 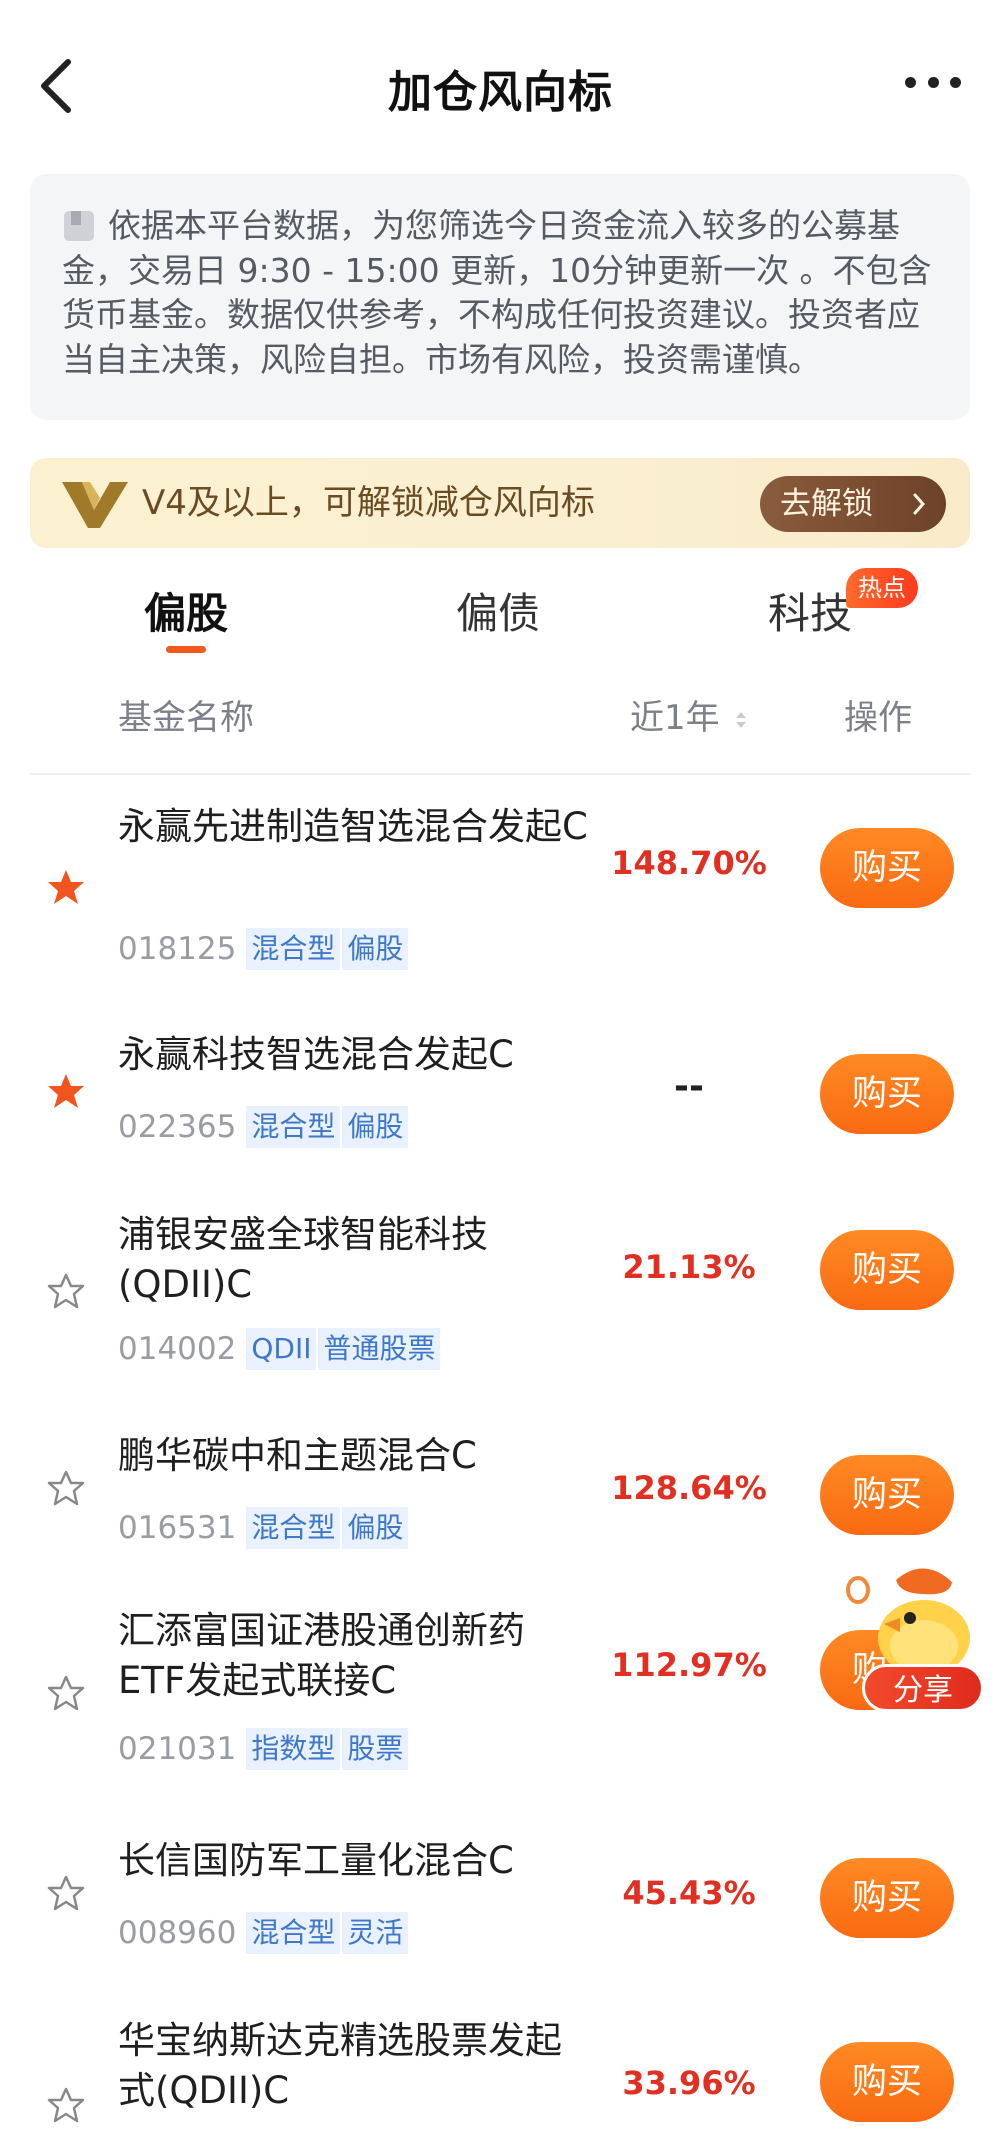 I want to click on fund-code: 008960, so click(x=177, y=1933).